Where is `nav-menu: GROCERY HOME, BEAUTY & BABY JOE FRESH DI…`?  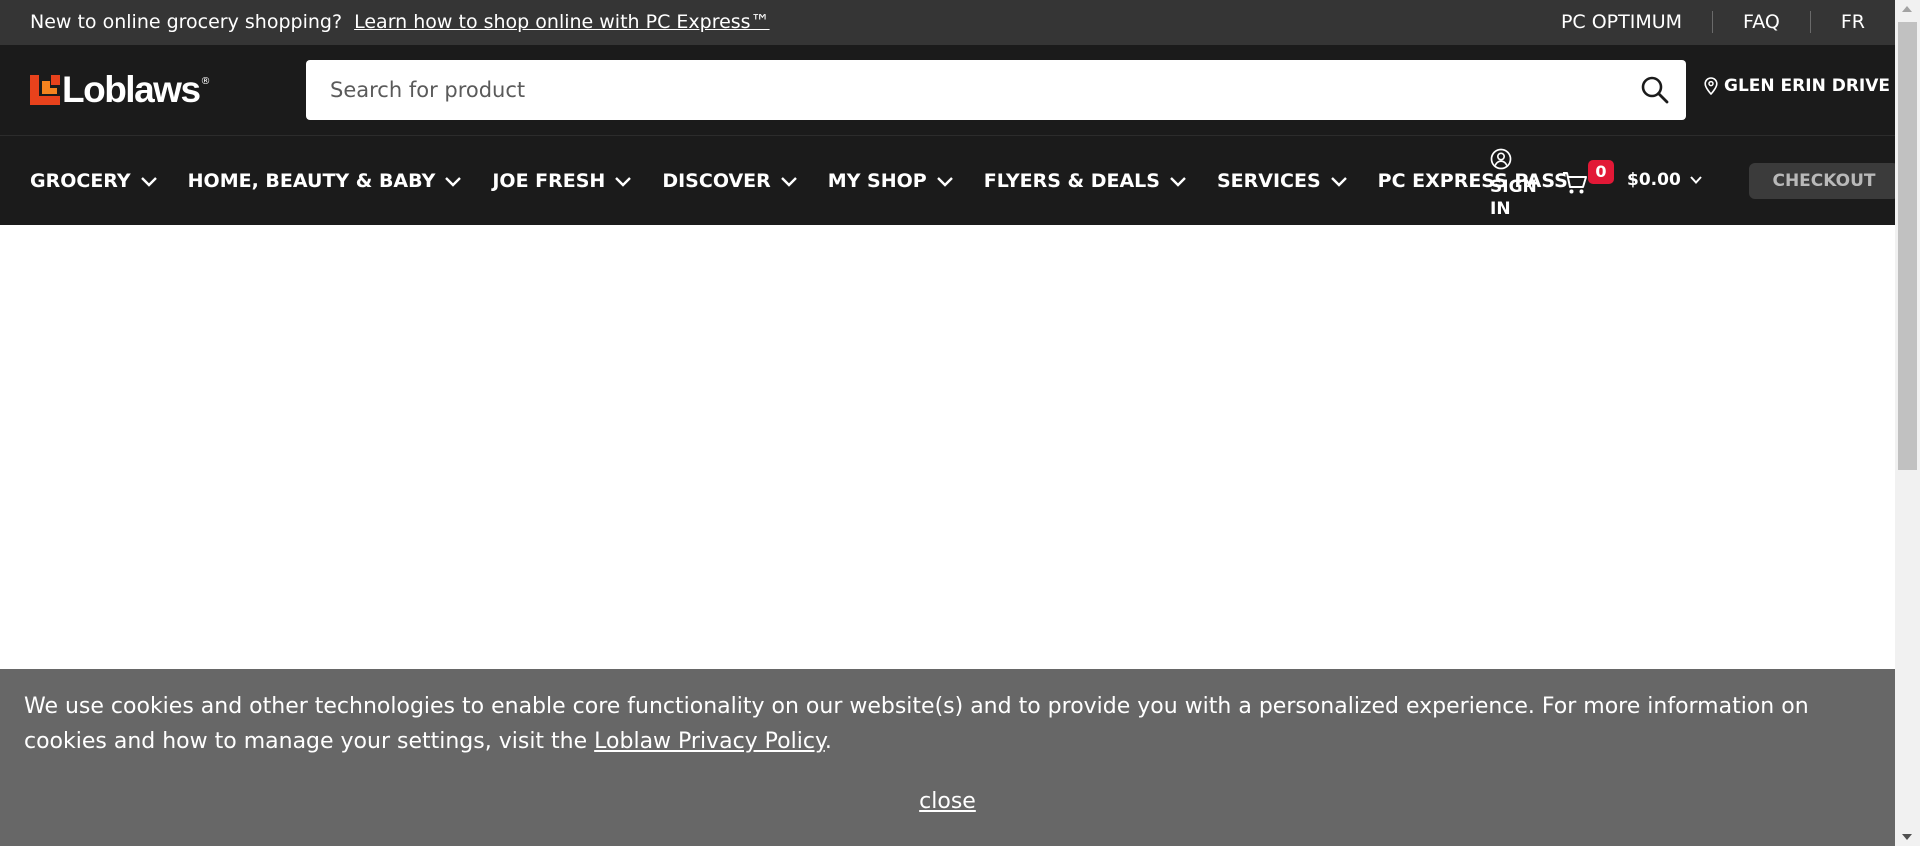 nav-menu: GROCERY HOME, BEAUTY & BABY JOE FRESH DI… is located at coordinates (806, 180).